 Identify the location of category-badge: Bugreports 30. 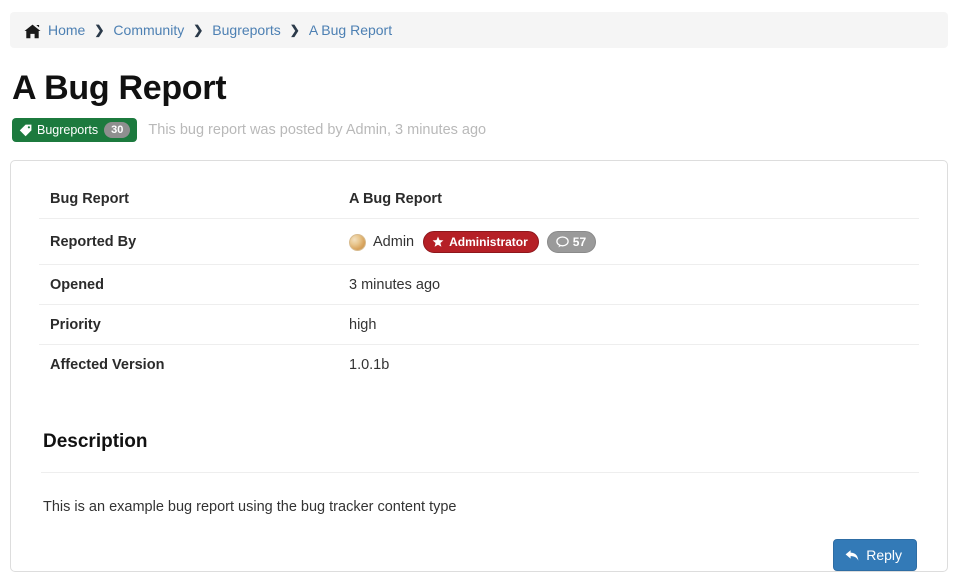
(75, 130).